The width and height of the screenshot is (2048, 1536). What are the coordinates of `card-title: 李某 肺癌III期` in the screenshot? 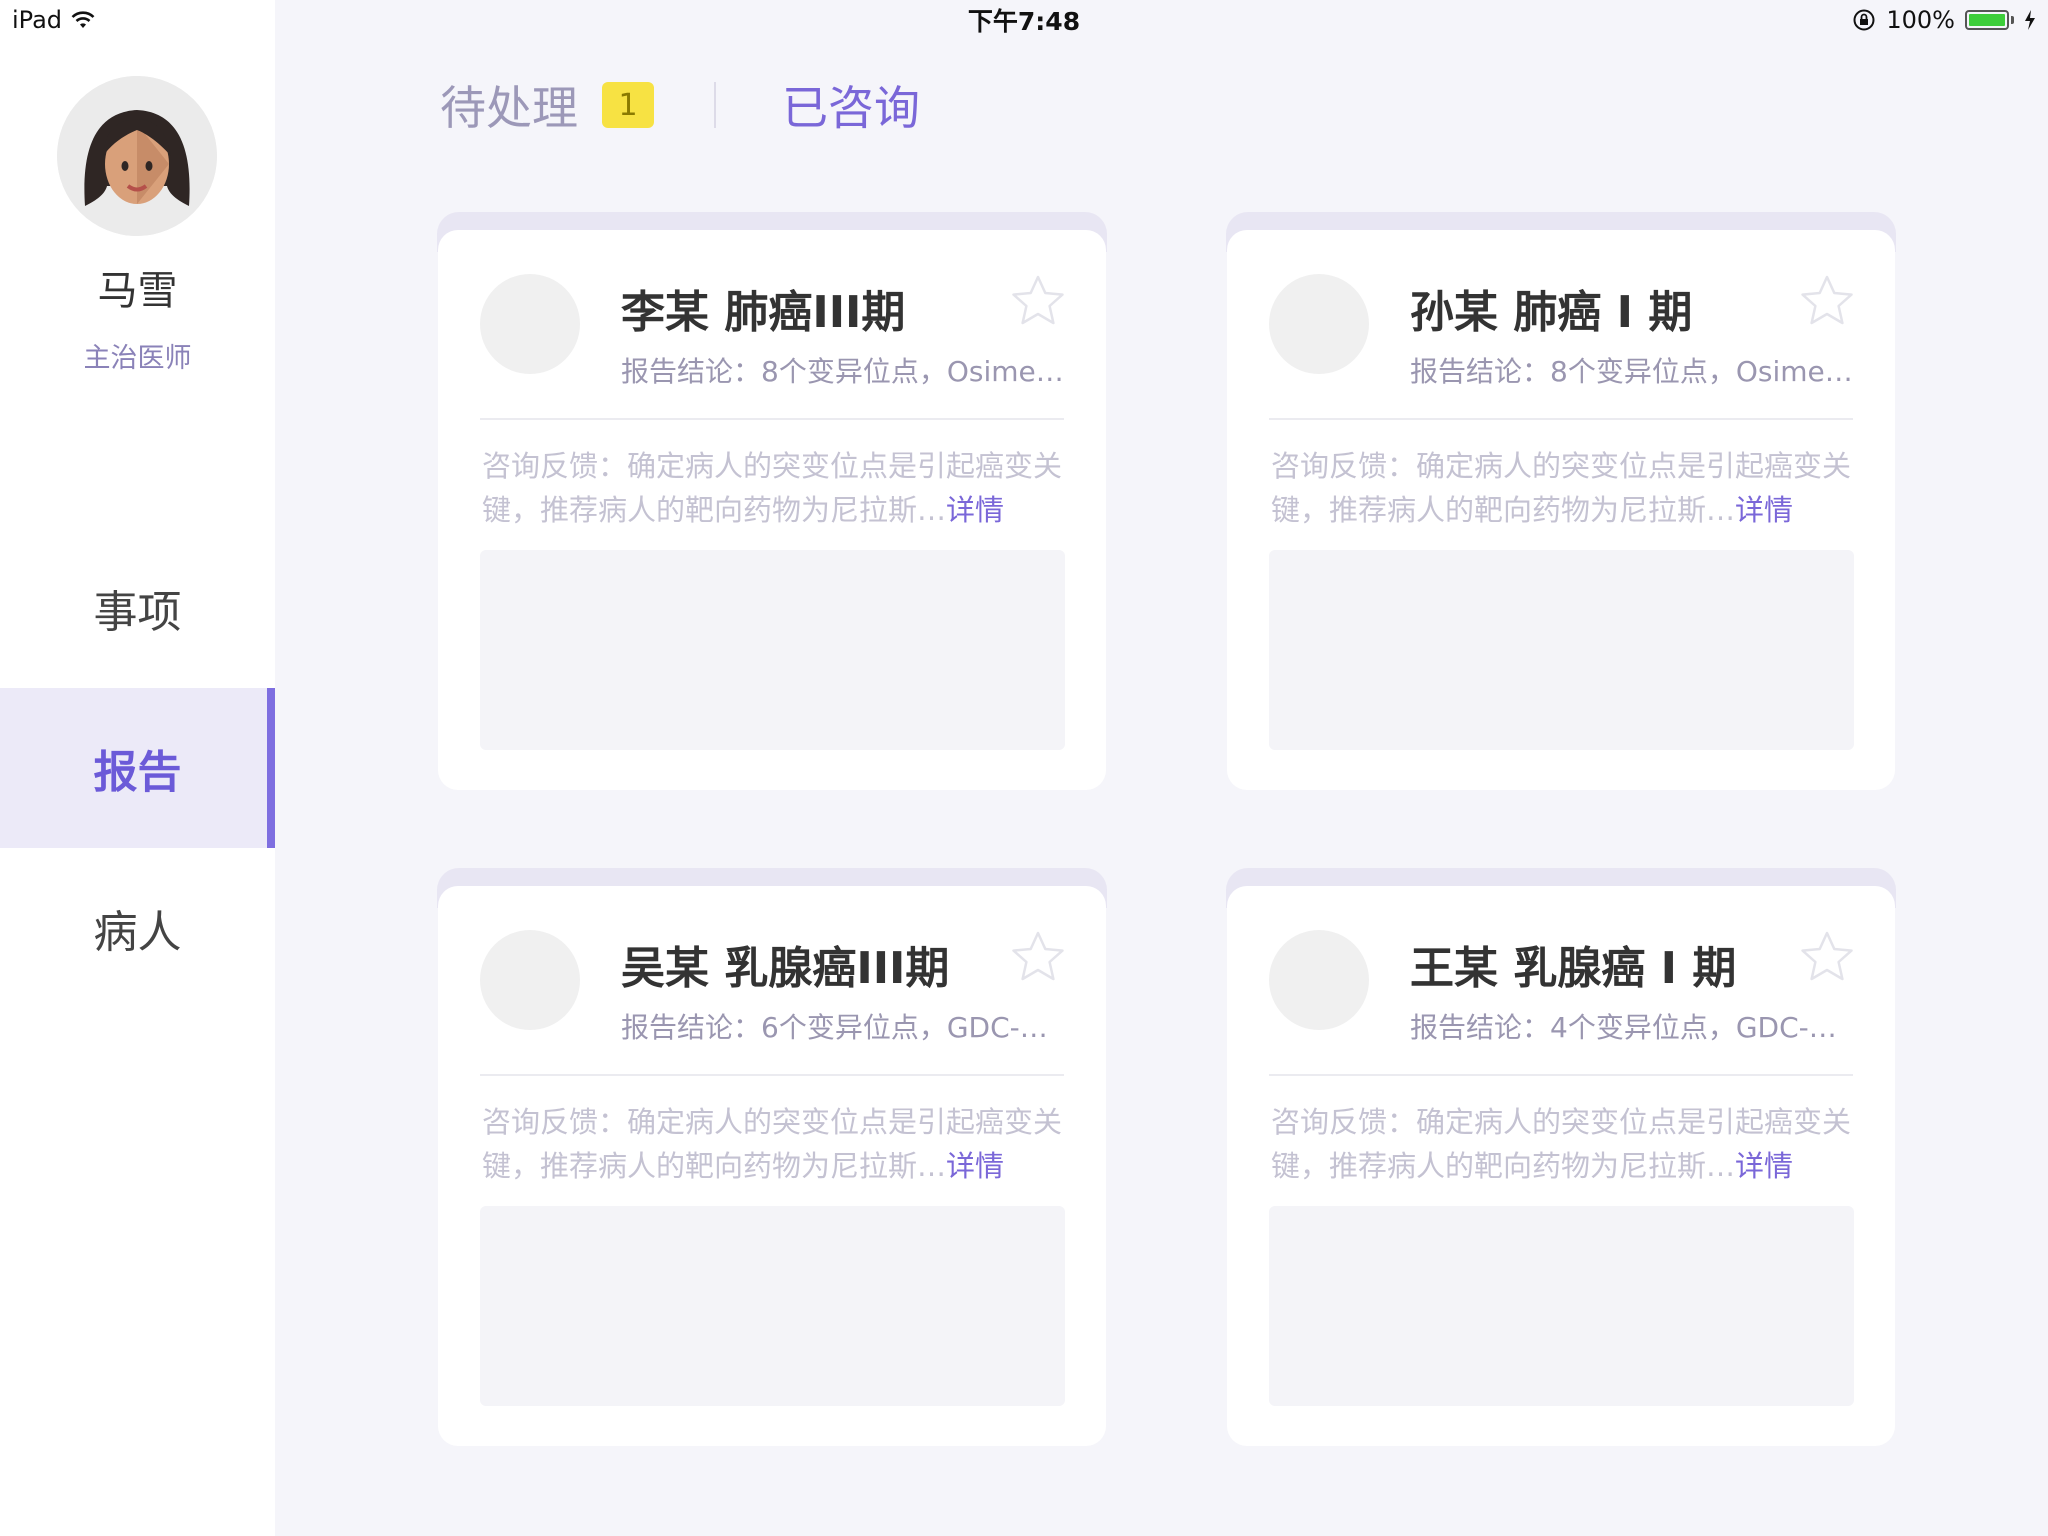 It's located at (763, 312).